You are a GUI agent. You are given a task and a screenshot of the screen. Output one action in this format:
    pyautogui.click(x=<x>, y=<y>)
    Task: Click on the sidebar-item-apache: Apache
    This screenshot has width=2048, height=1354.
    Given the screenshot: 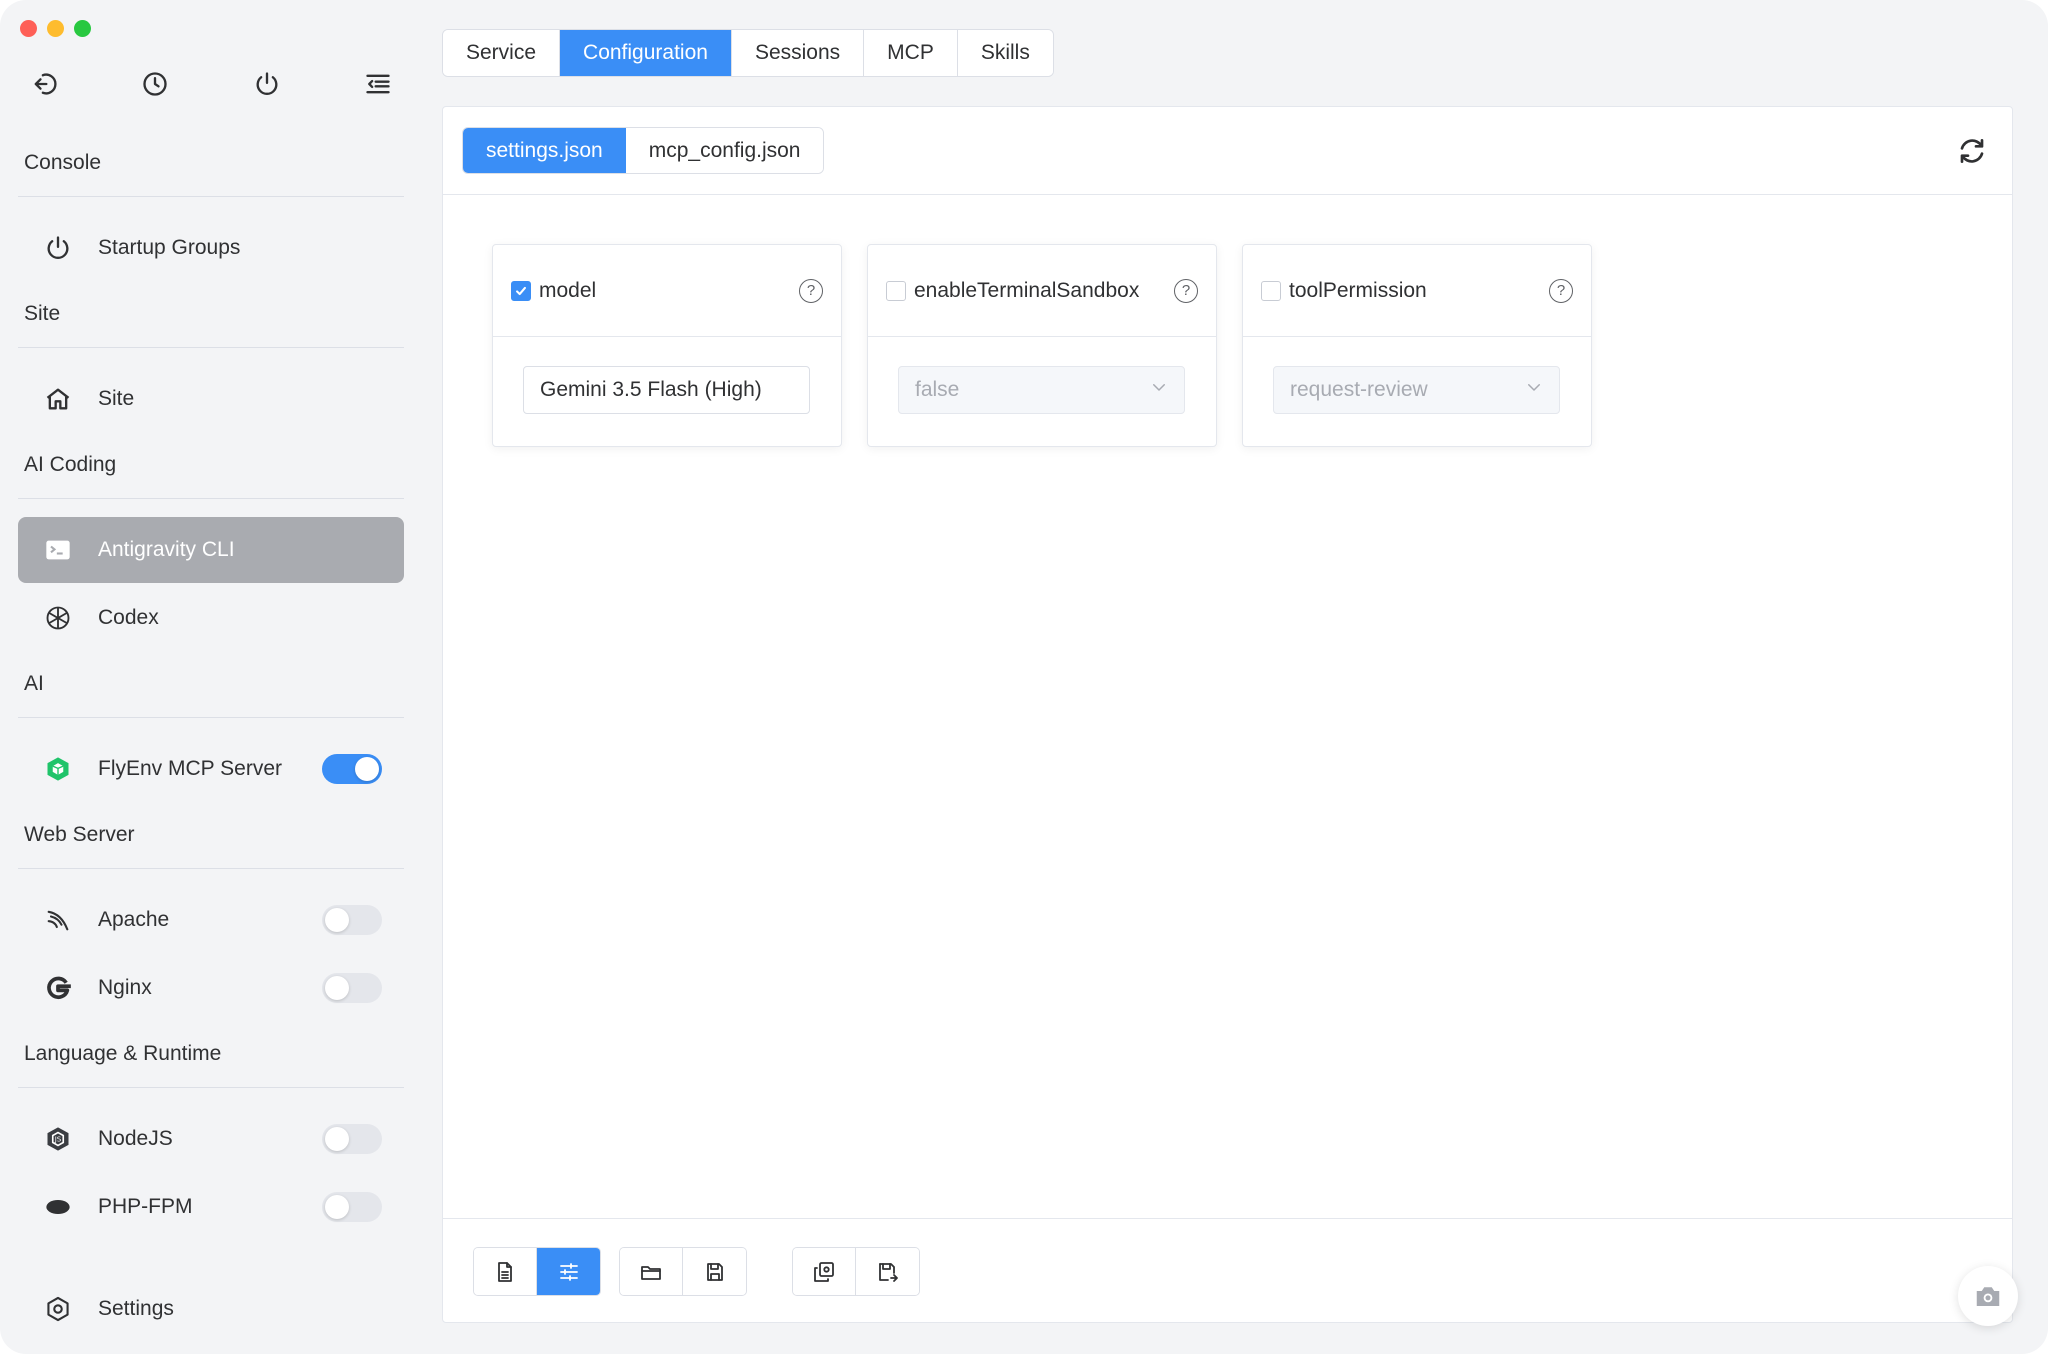 What is the action you would take?
    pyautogui.click(x=211, y=920)
    